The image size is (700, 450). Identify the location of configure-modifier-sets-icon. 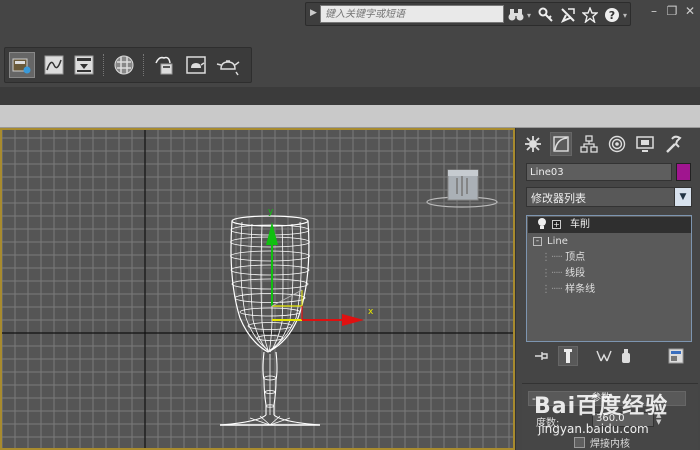
(676, 356).